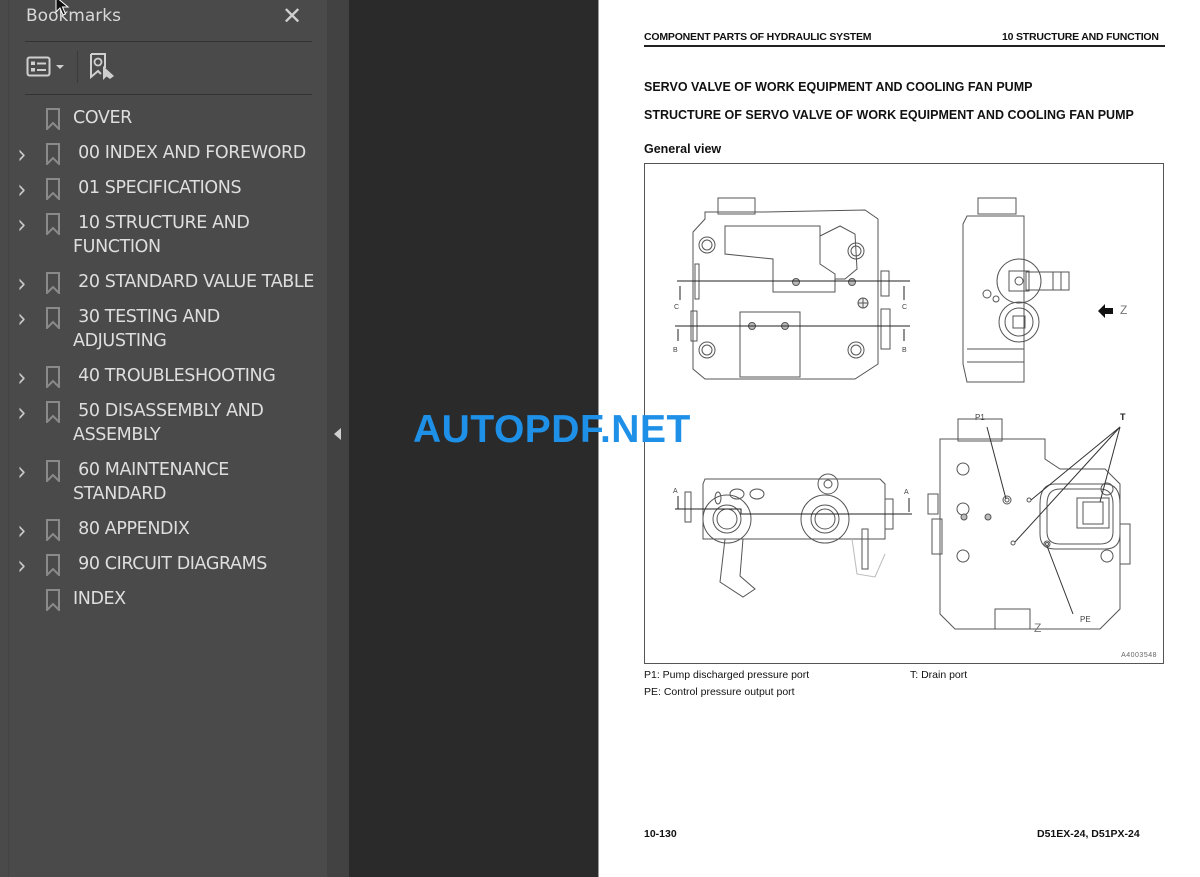 The width and height of the screenshot is (1200, 877). Describe the element at coordinates (77, 67) in the screenshot. I see `toolbar-divider` at that location.